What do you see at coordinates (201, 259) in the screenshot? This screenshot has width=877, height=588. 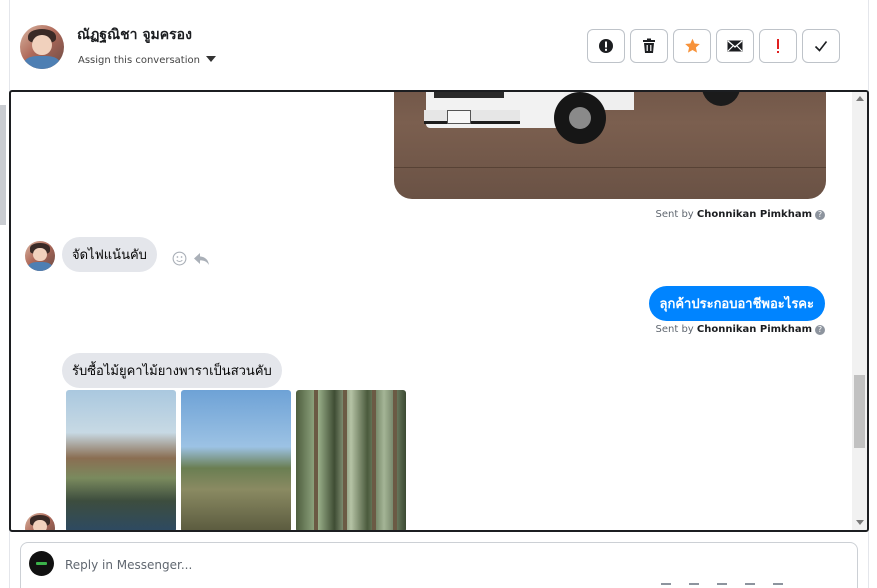 I see `reply-icon` at bounding box center [201, 259].